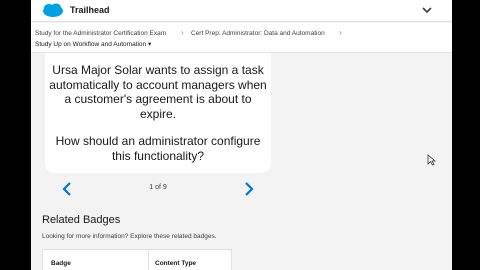 The image size is (480, 270). What do you see at coordinates (93, 44) in the screenshot?
I see `breadcrumb-item-current-unit: Study Up on Workflow and Automation ▾` at bounding box center [93, 44].